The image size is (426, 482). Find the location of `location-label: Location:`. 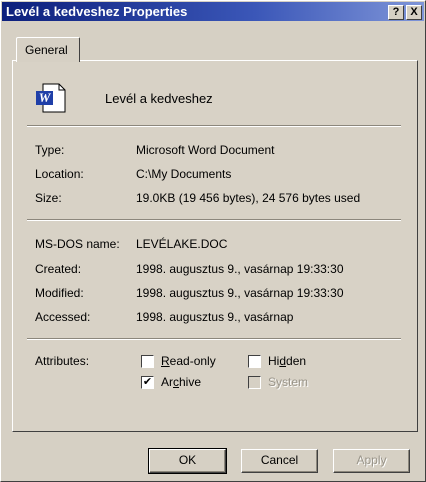

location-label: Location: is located at coordinates (59, 174).